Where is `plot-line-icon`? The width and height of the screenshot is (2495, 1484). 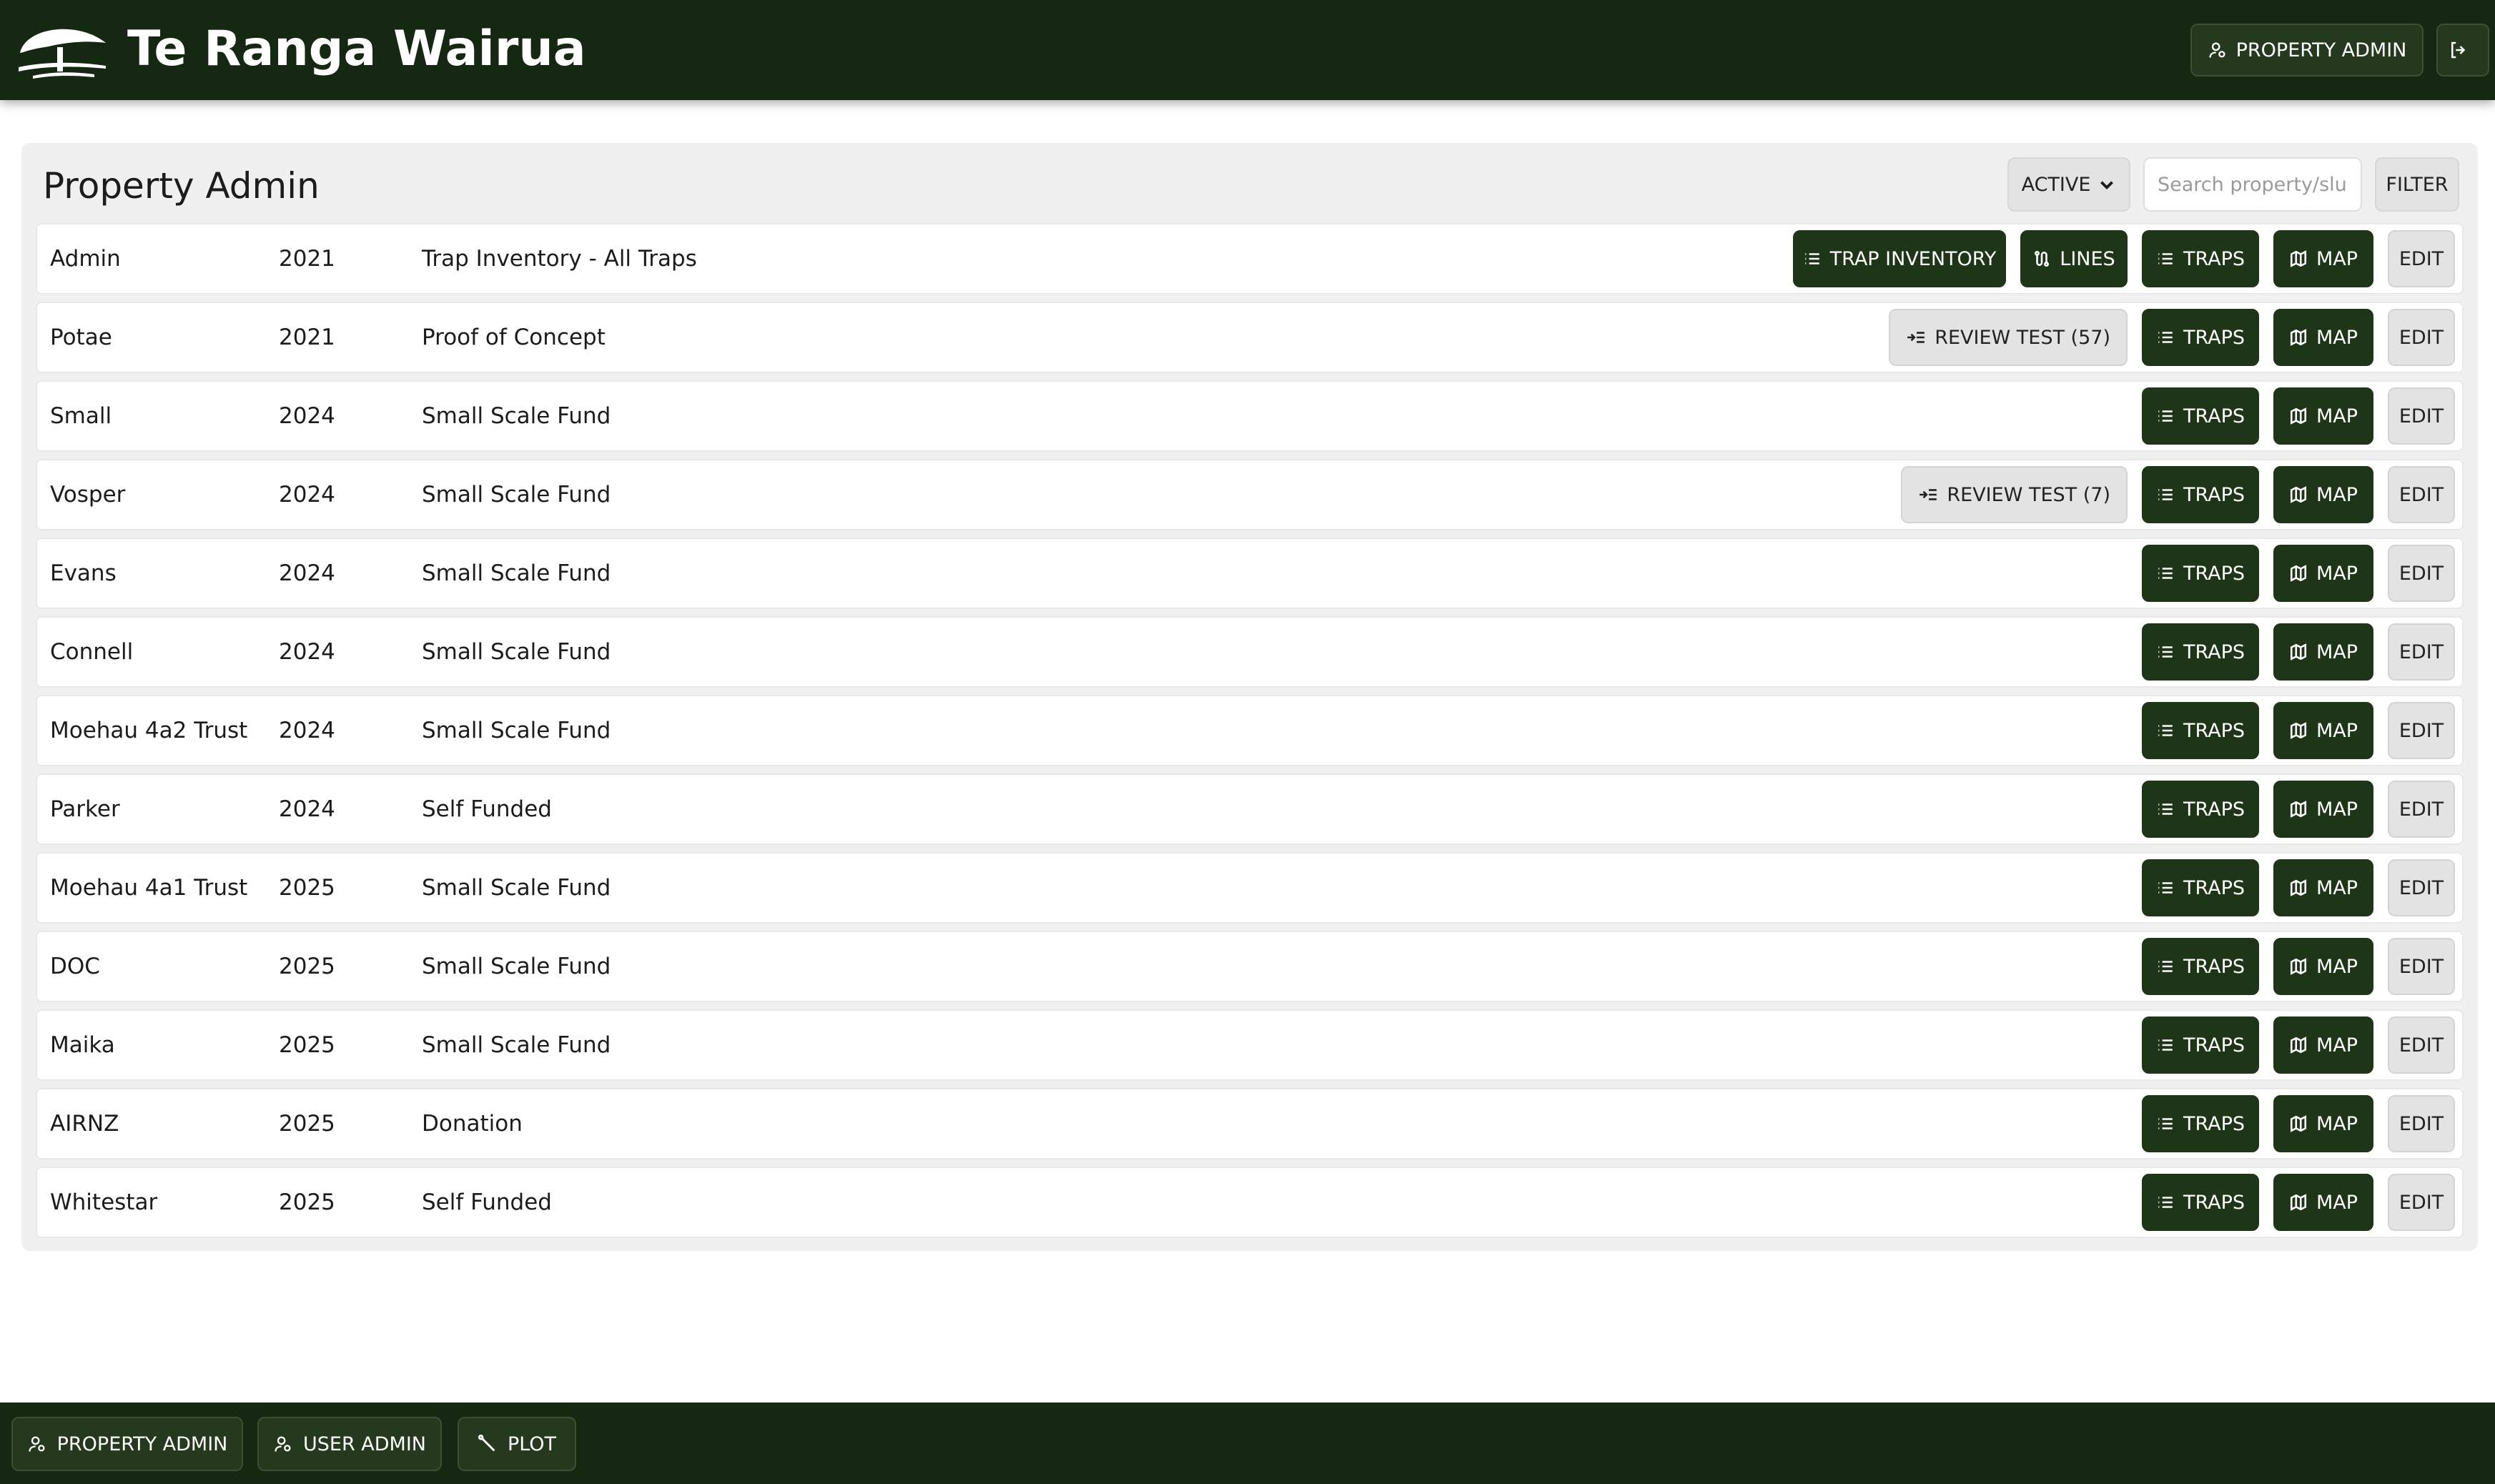 plot-line-icon is located at coordinates (486, 1443).